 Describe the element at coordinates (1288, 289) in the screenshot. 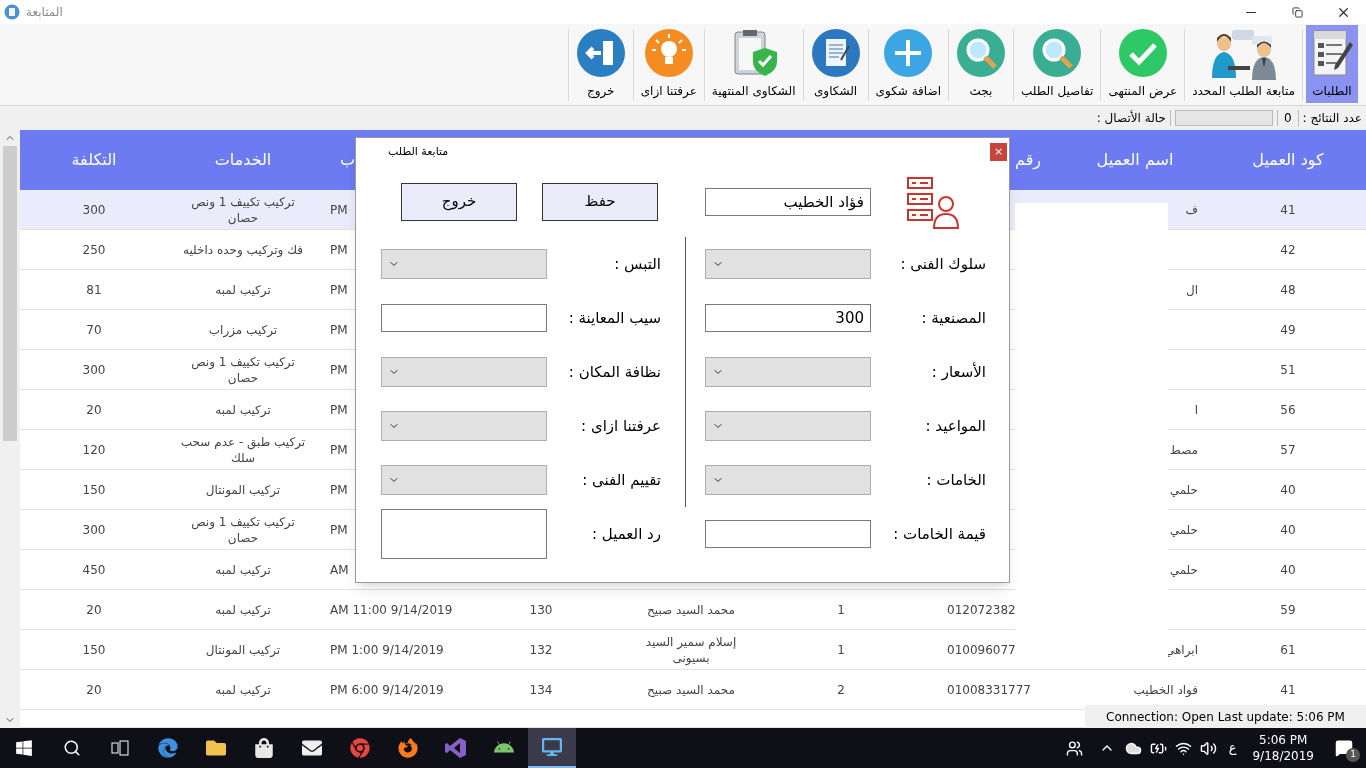

I see `table-cell: 48` at that location.